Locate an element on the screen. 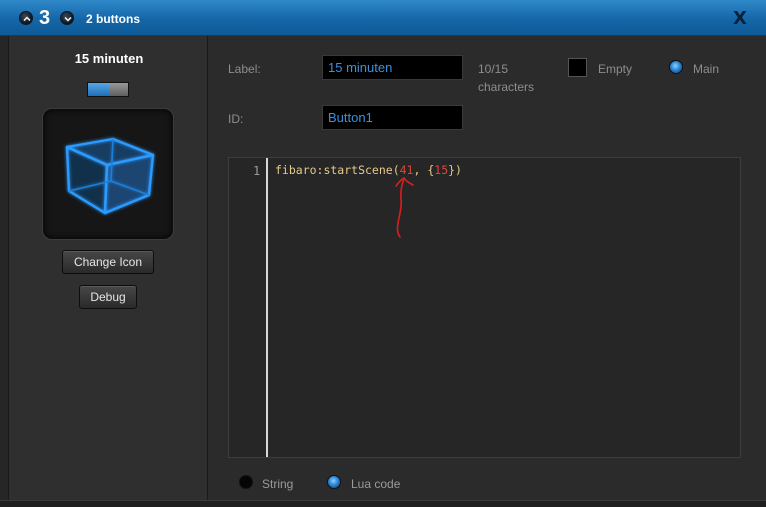 Image resolution: width=766 pixels, height=507 pixels. character-counter: 10/15 characters is located at coordinates (506, 78).